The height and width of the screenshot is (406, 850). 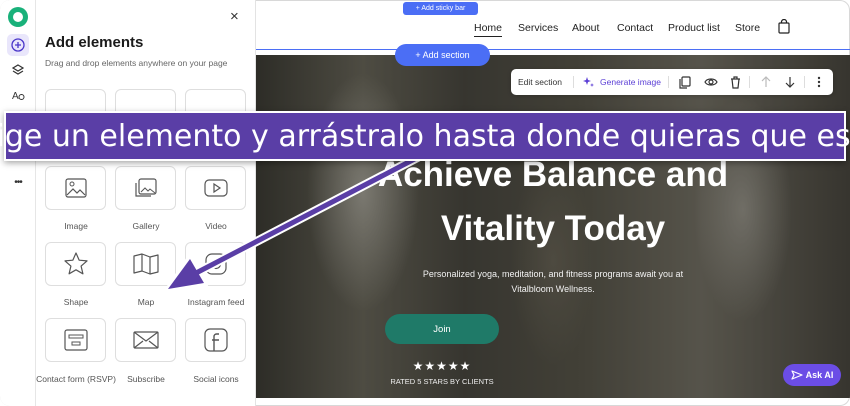 I want to click on close-icon: ×, so click(x=234, y=16).